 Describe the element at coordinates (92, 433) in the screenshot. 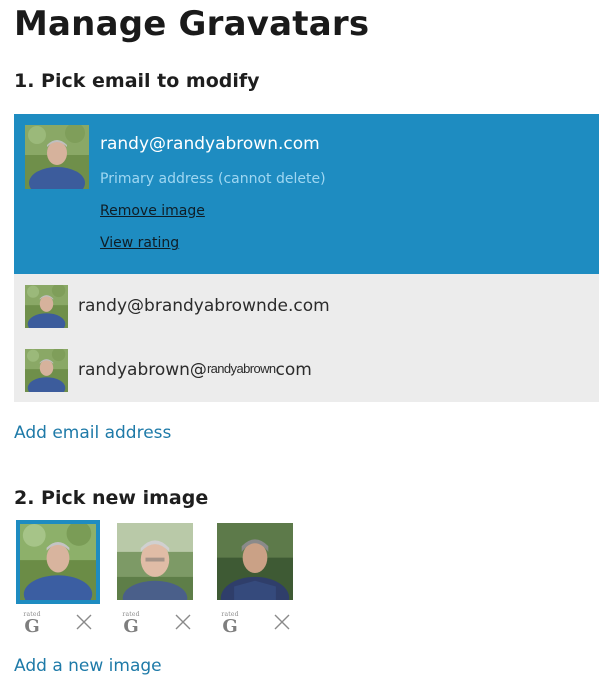

I see `add-email-link: Add email address` at that location.